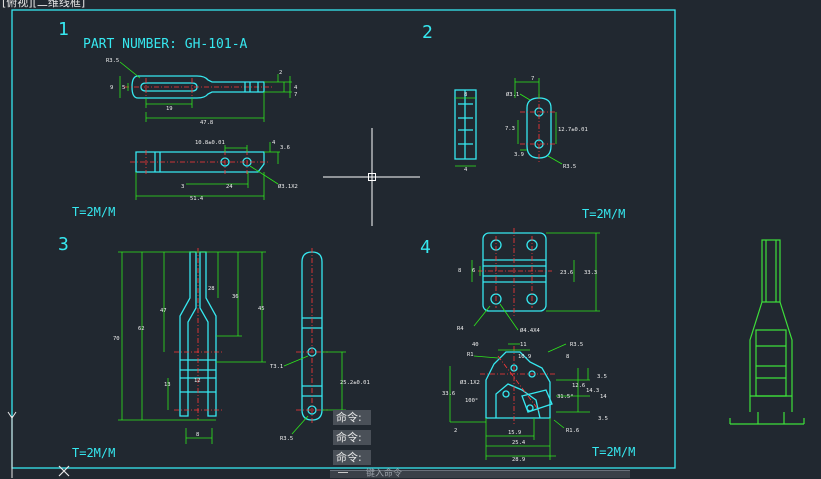 This screenshot has width=821, height=479. What do you see at coordinates (572, 431) in the screenshot?
I see `dim-label: R1.6` at bounding box center [572, 431].